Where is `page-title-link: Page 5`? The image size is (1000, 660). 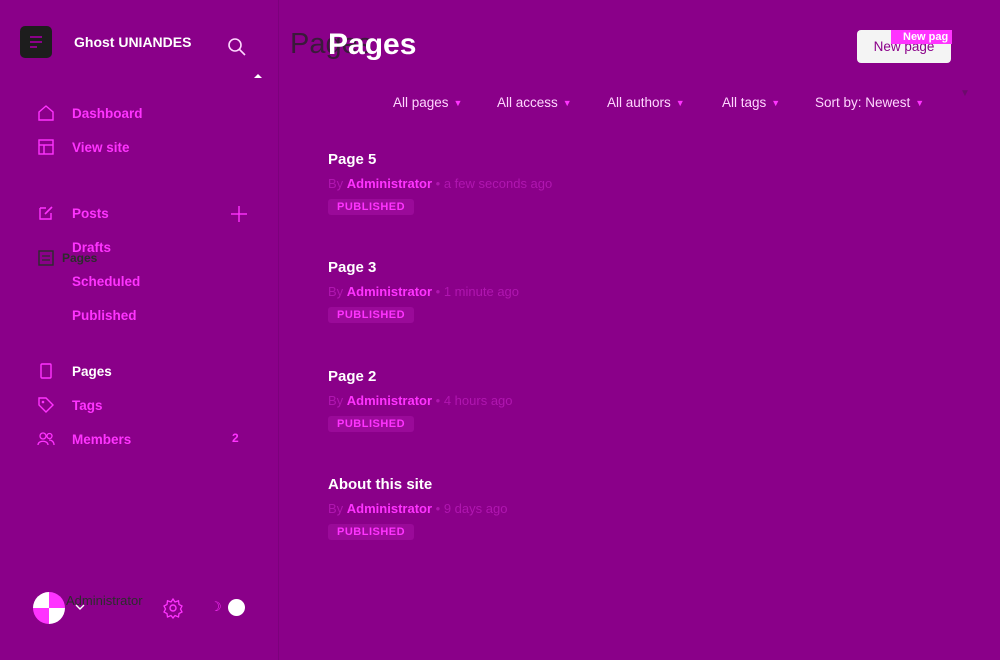 page-title-link: Page 5 is located at coordinates (440, 159).